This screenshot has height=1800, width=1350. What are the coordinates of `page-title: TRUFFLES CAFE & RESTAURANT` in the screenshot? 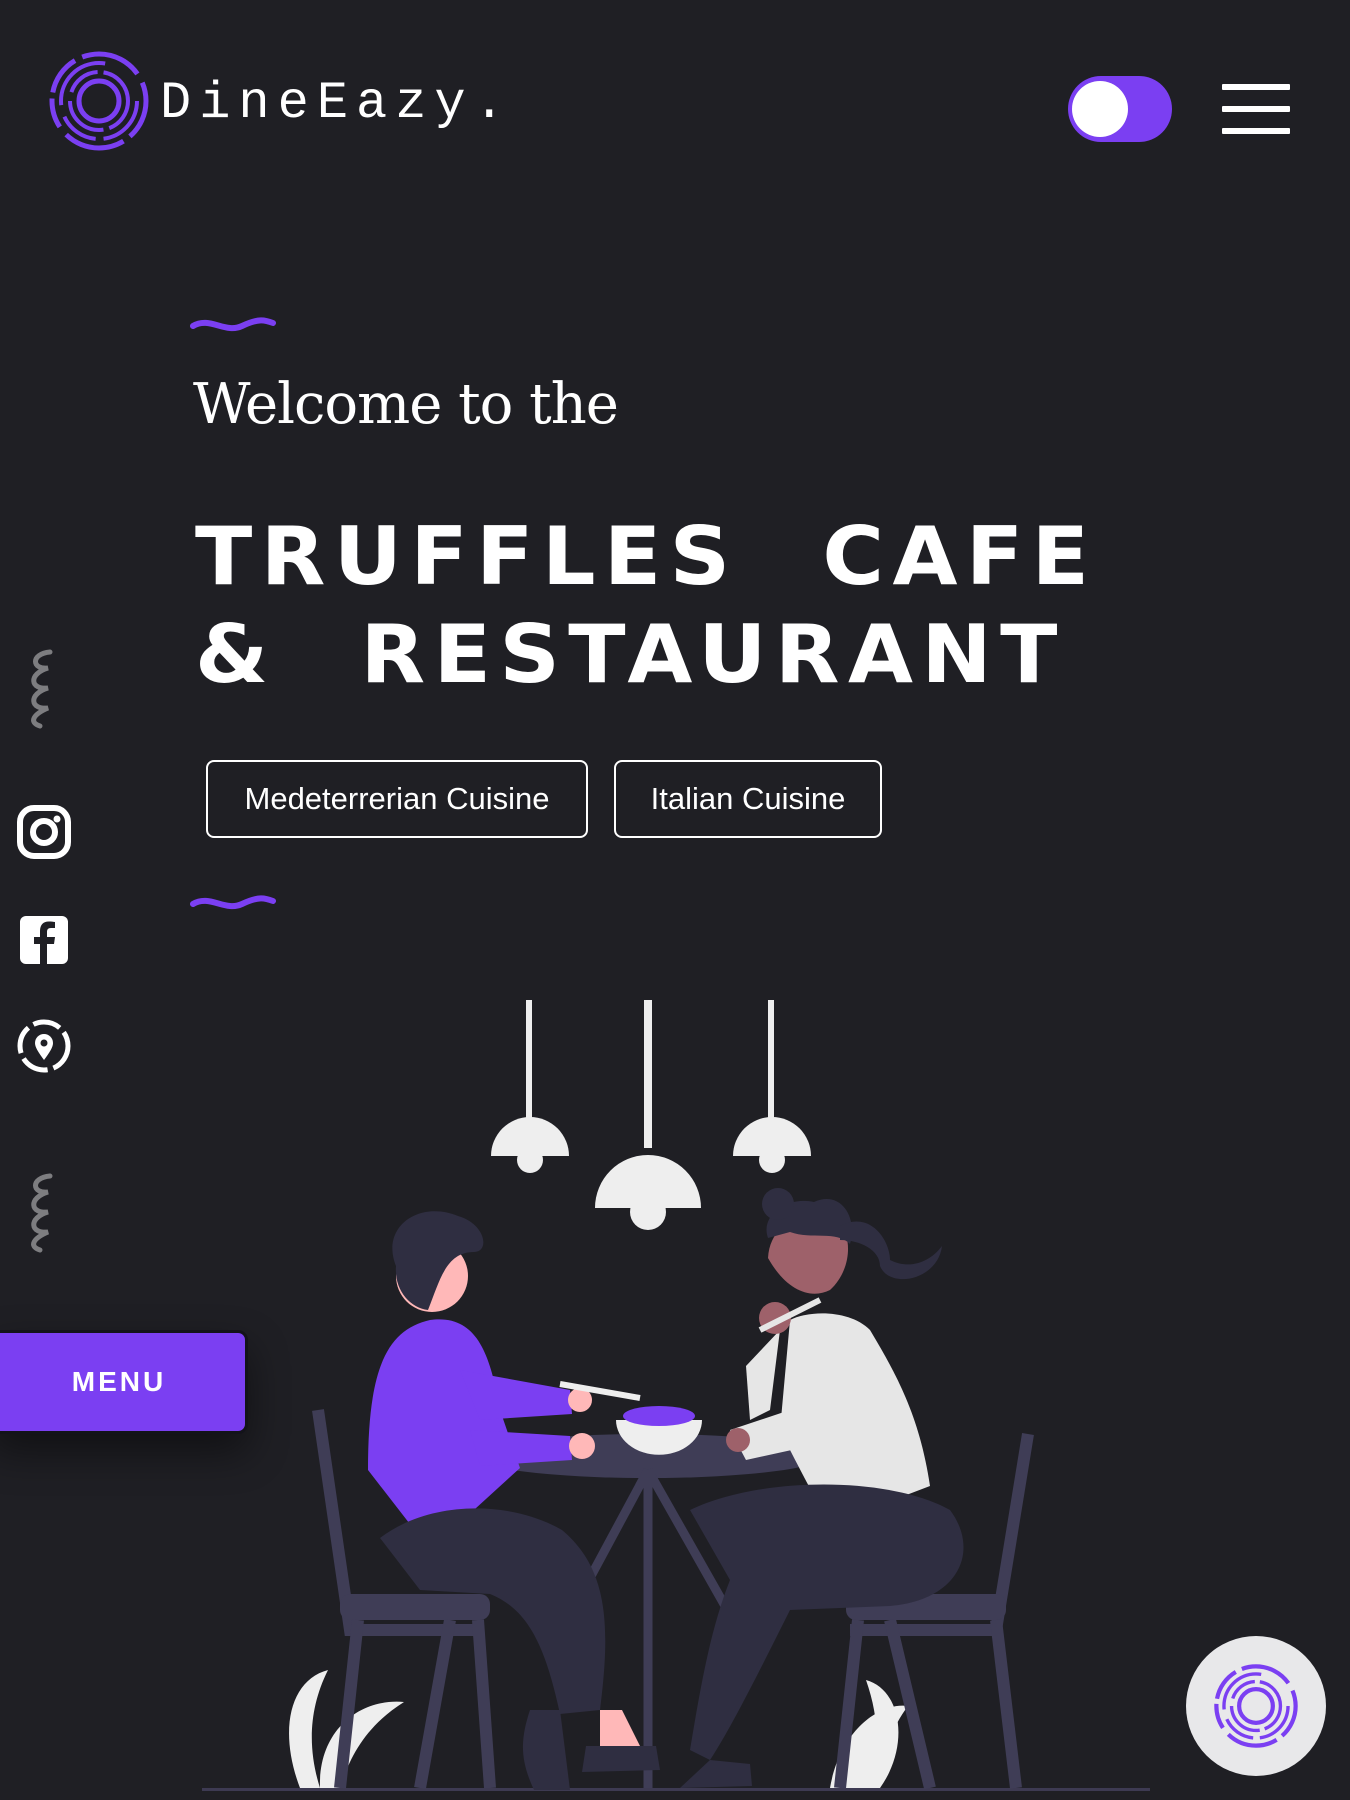 It's located at (646, 605).